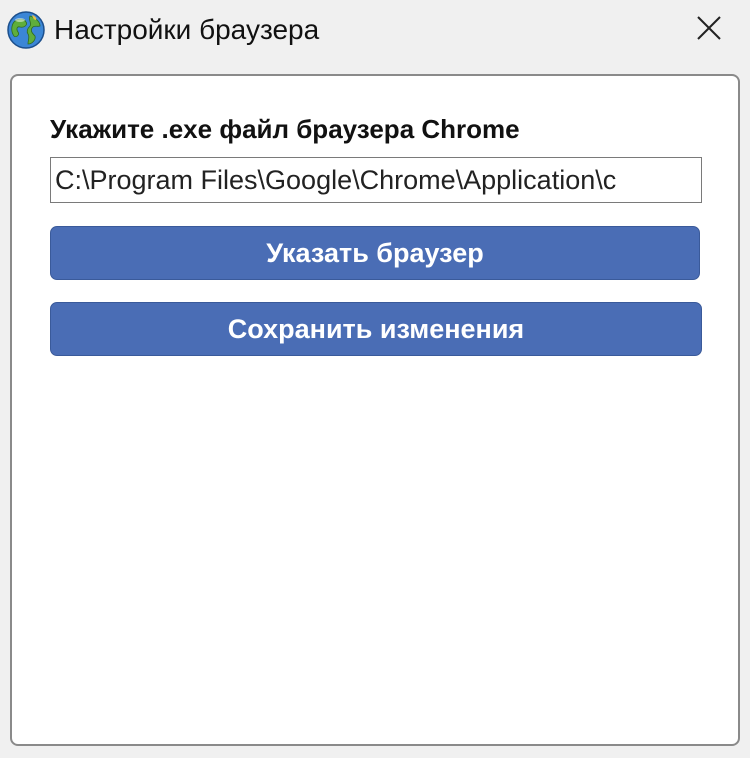 This screenshot has height=758, width=750. What do you see at coordinates (187, 29) in the screenshot?
I see `window-title: Настройки браузера` at bounding box center [187, 29].